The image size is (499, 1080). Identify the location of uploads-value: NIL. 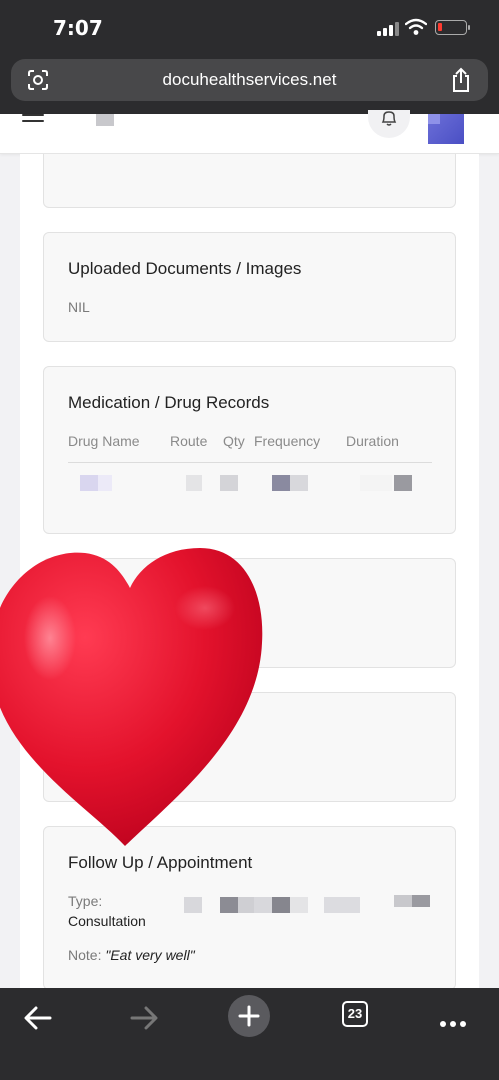
(79, 307).